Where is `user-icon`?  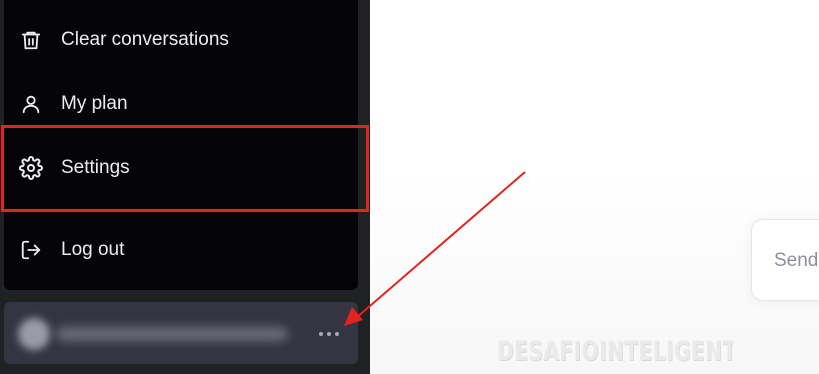 user-icon is located at coordinates (31, 104).